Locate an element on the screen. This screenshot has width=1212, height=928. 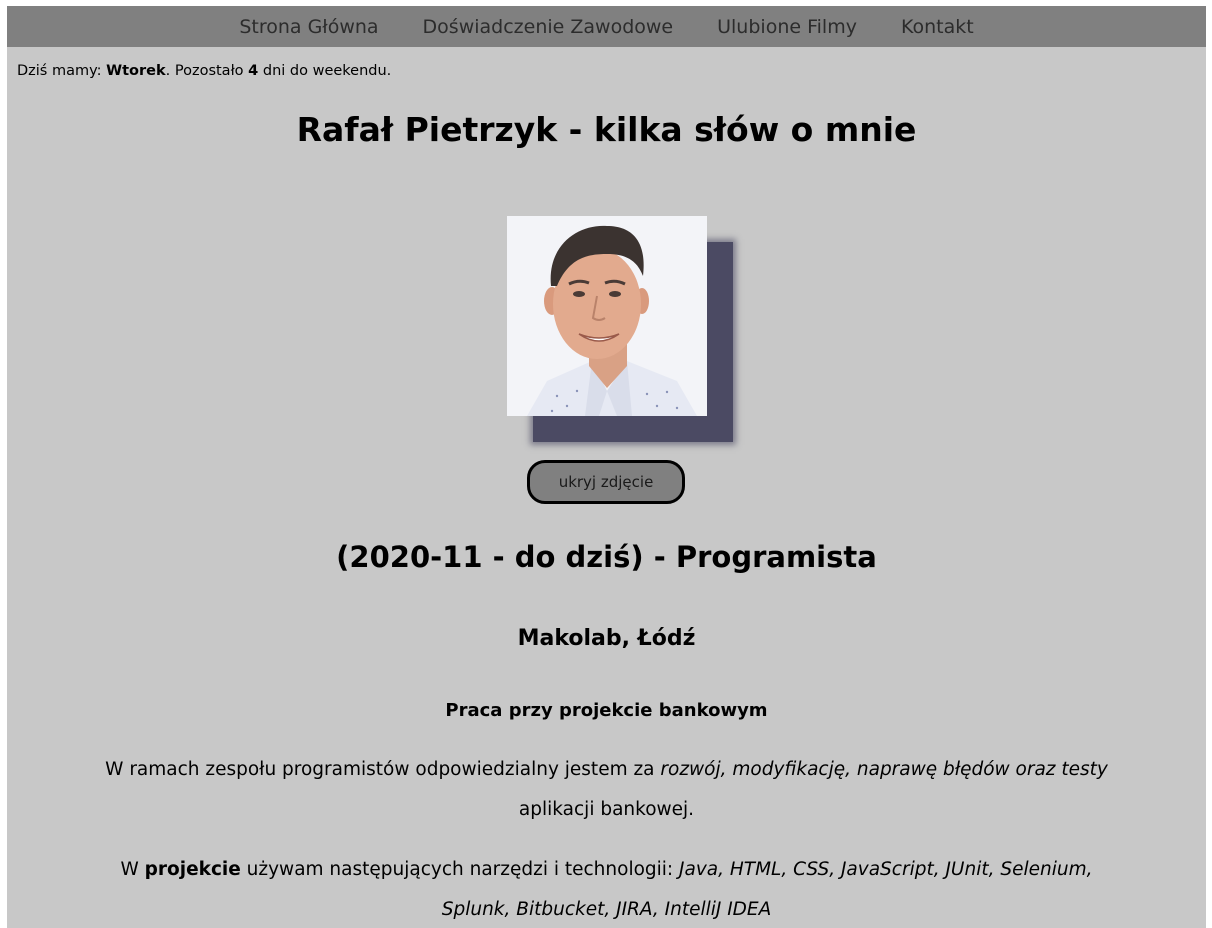
nav-link-home: Strona Główna is located at coordinates (308, 27).